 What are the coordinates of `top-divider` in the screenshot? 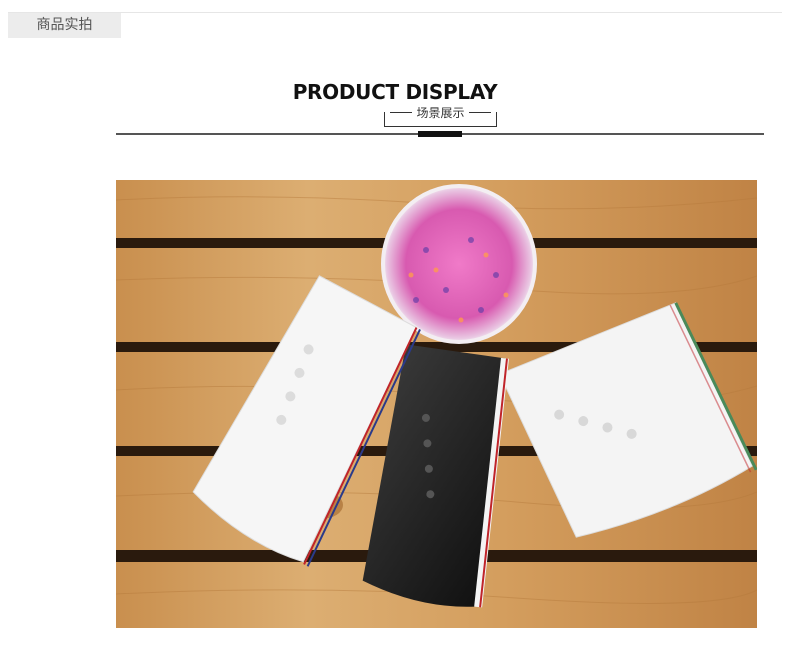 It's located at (395, 12).